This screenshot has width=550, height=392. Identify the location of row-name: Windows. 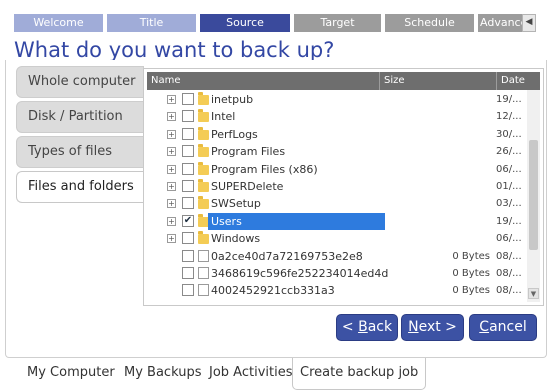
(236, 239).